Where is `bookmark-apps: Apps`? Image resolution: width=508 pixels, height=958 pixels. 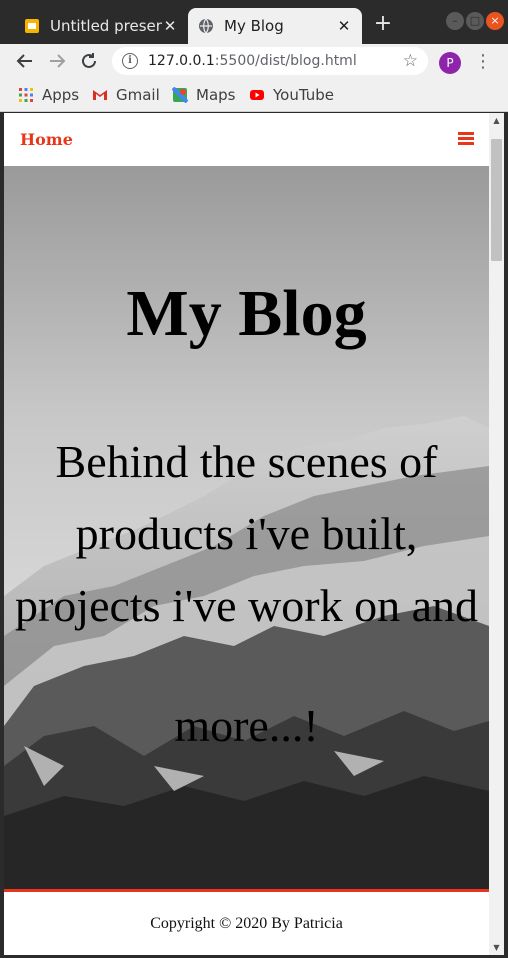
bookmark-apps: Apps is located at coordinates (48, 95).